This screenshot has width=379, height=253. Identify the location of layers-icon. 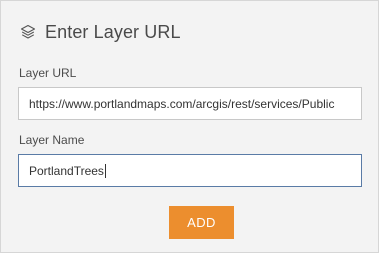
(28, 32).